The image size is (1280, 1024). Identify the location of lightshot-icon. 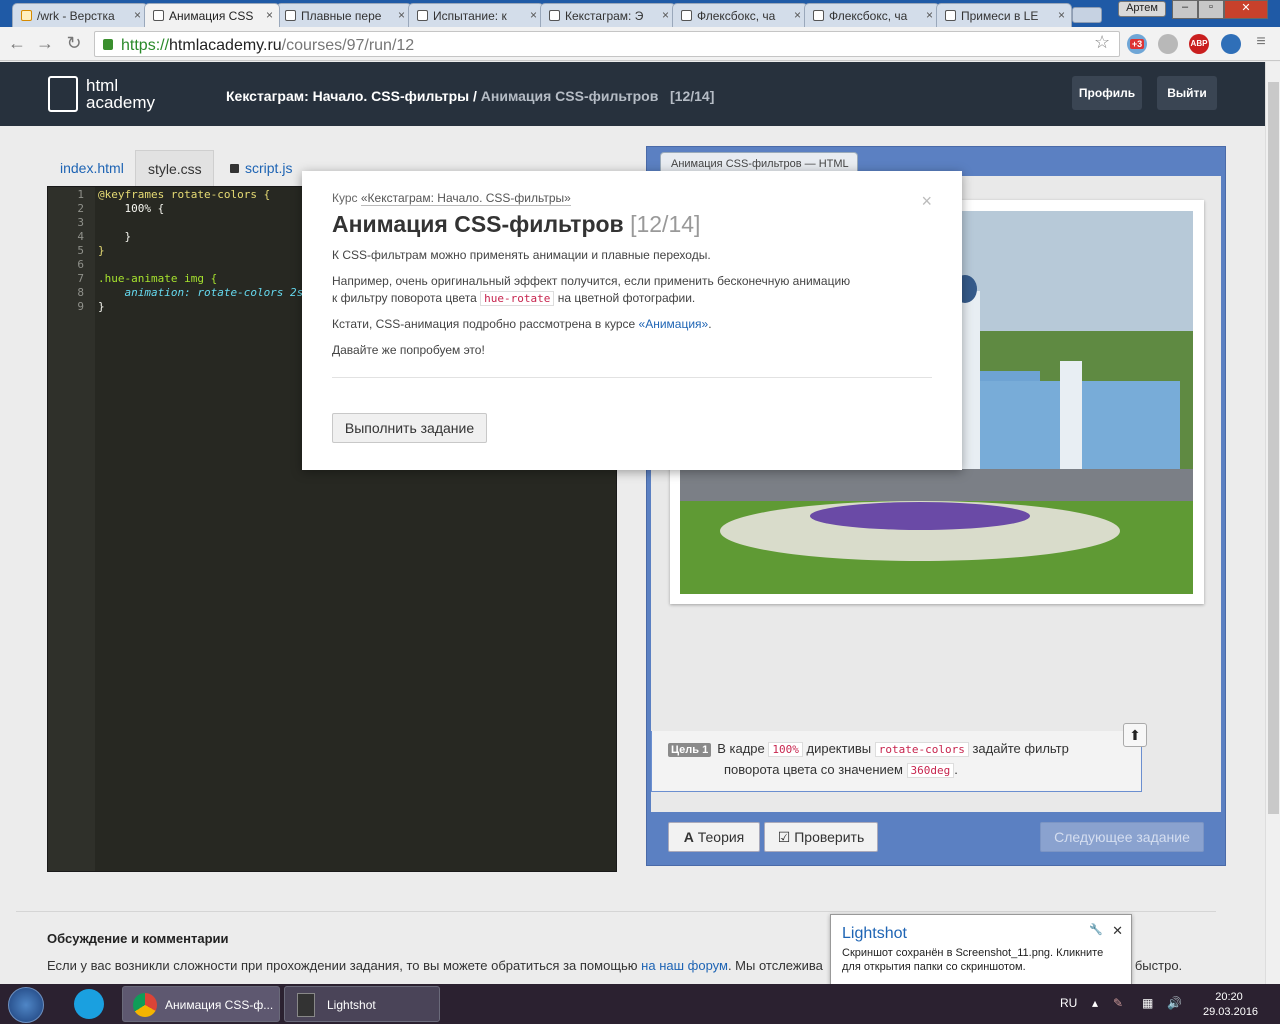
(306, 1005).